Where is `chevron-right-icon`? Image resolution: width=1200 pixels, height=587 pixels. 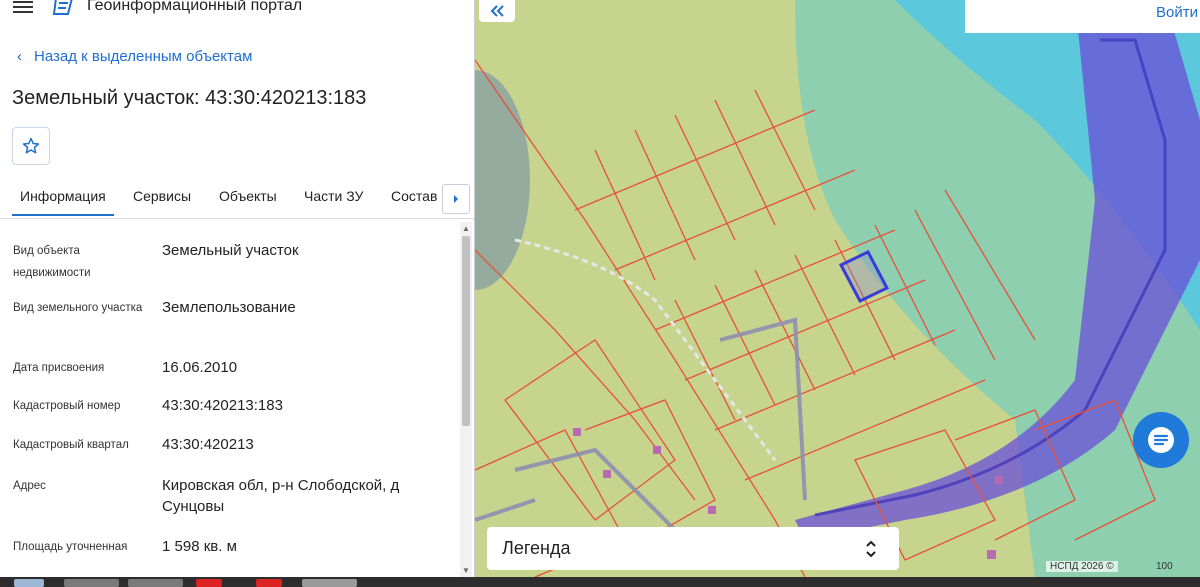
chevron-right-icon is located at coordinates (456, 199).